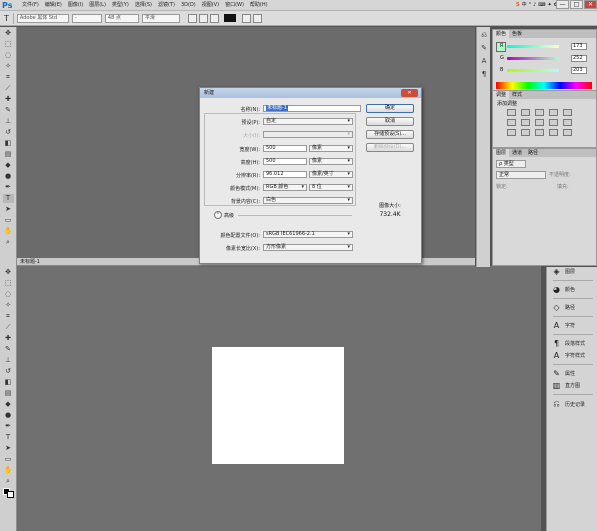  What do you see at coordinates (8, 349) in the screenshot?
I see `brush-tool-icon: ✎` at bounding box center [8, 349].